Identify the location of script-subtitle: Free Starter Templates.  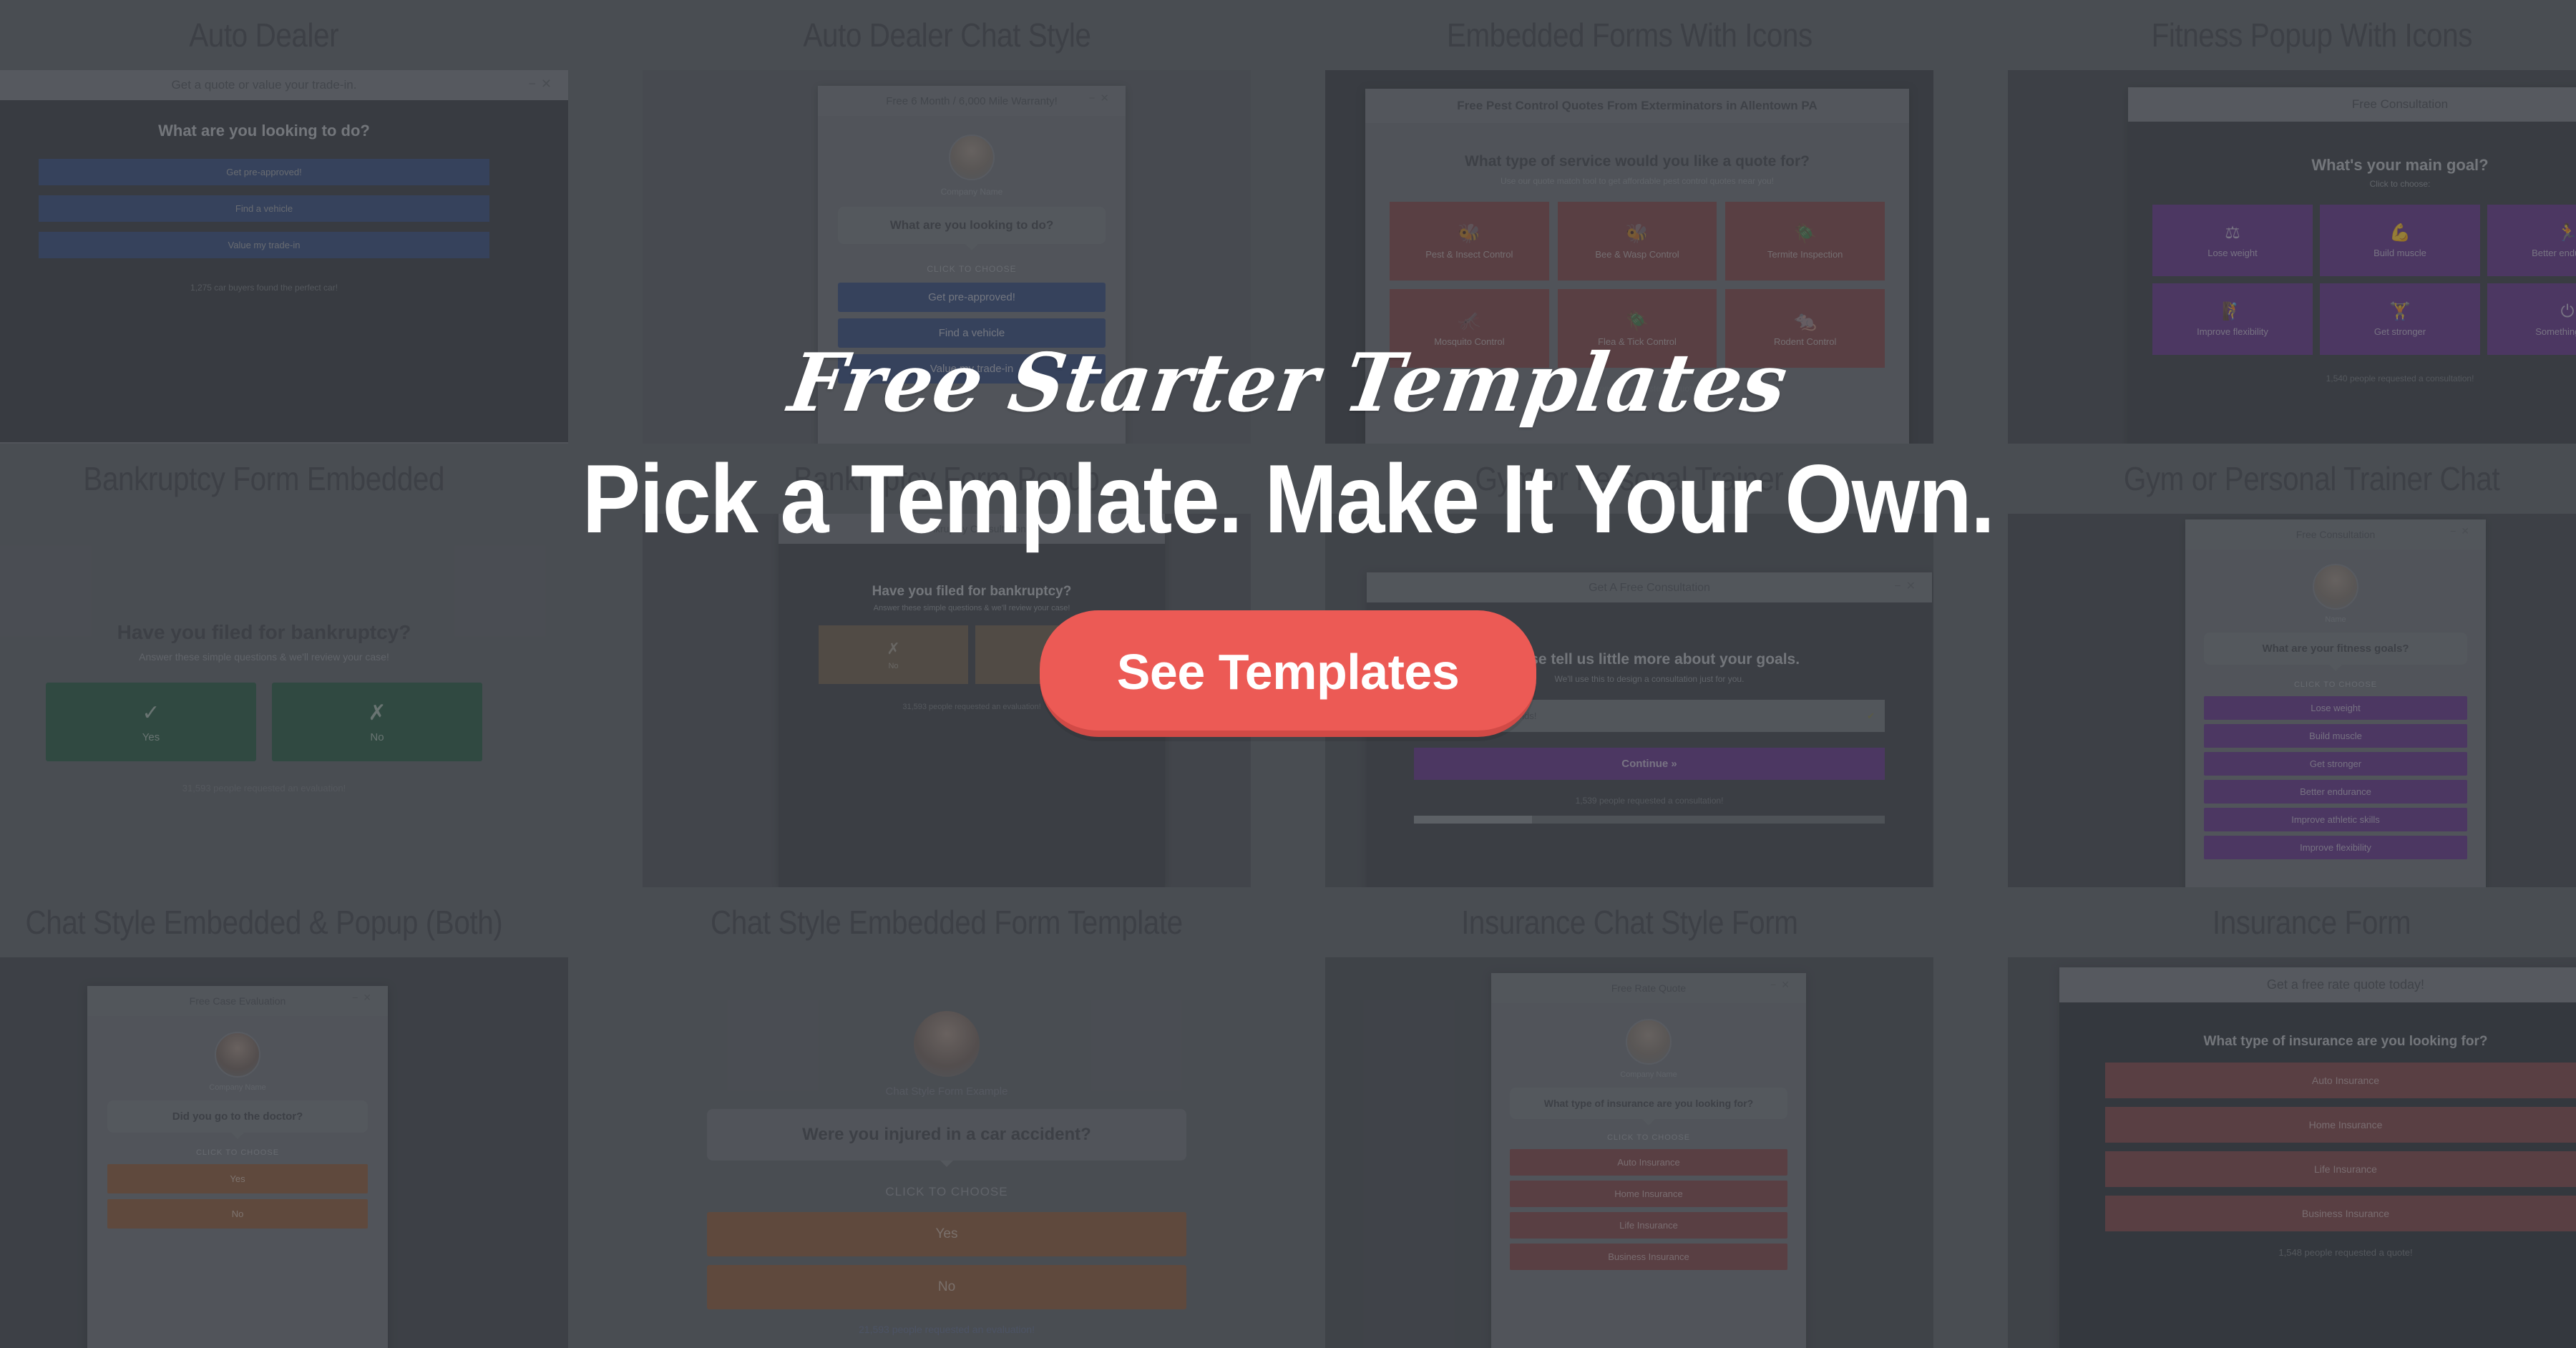
(1288, 383).